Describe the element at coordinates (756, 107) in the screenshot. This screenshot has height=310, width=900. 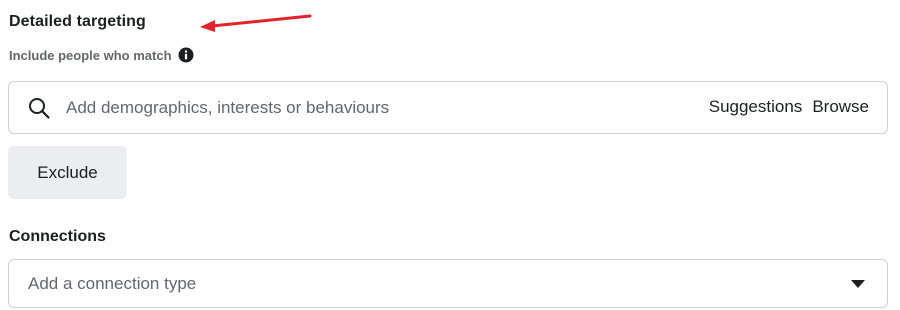
I see `suggestions-link: Suggestions` at that location.